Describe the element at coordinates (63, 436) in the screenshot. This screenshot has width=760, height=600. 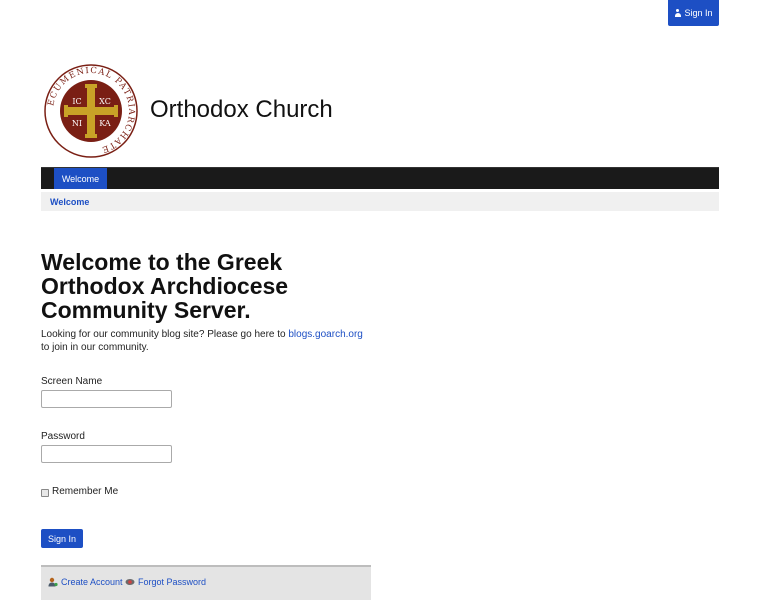
I see `password-label: Password` at that location.